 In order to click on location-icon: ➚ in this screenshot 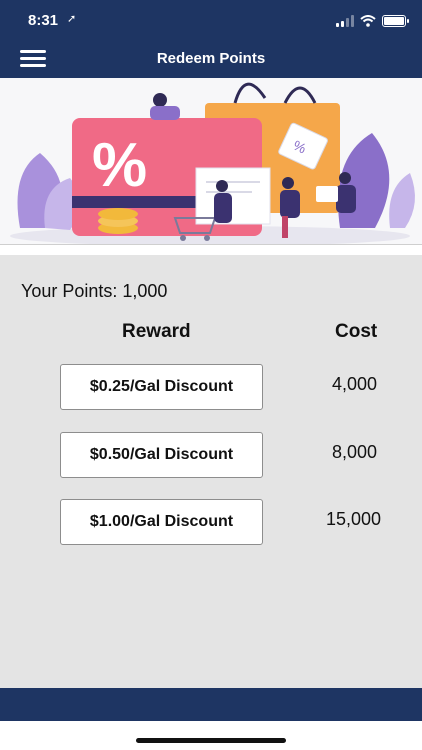, I will do `click(72, 19)`.